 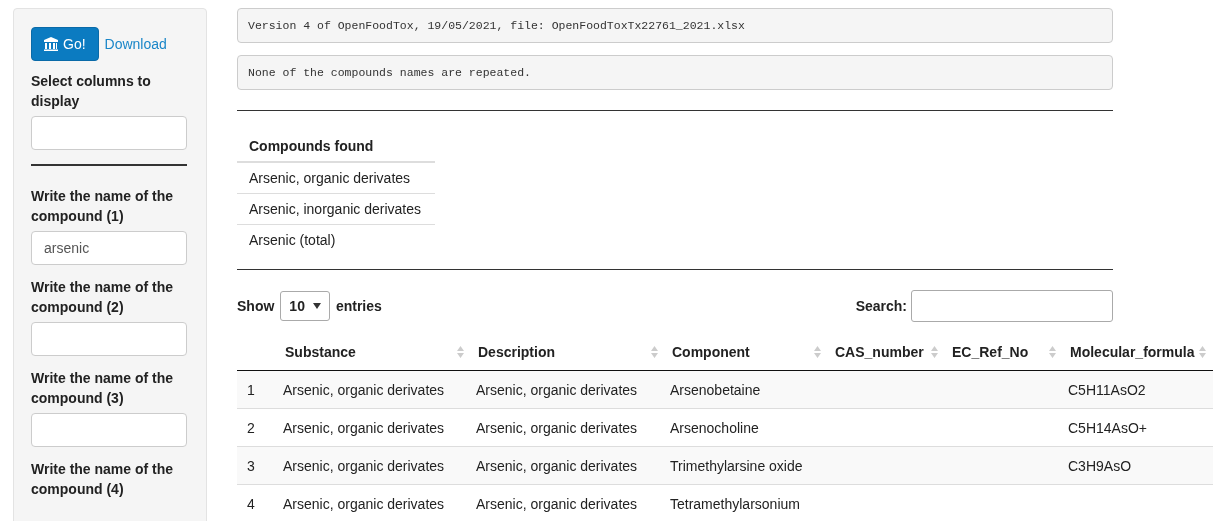 I want to click on field-label: Write the name of the compound (4), so click(x=103, y=479).